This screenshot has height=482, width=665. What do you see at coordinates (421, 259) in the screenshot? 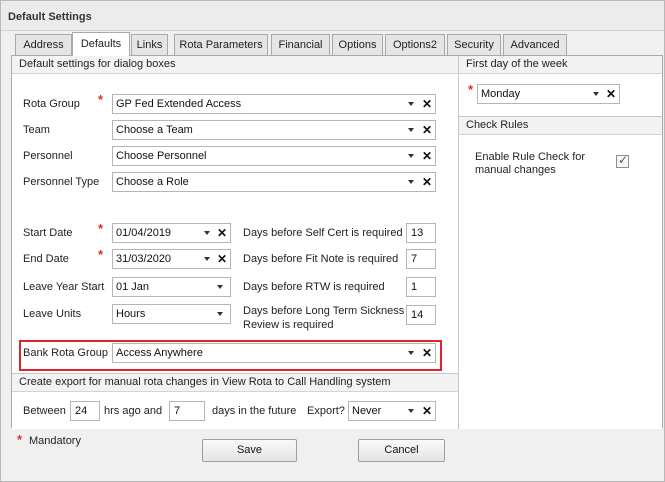
I see `fit-note-days-input: 7` at bounding box center [421, 259].